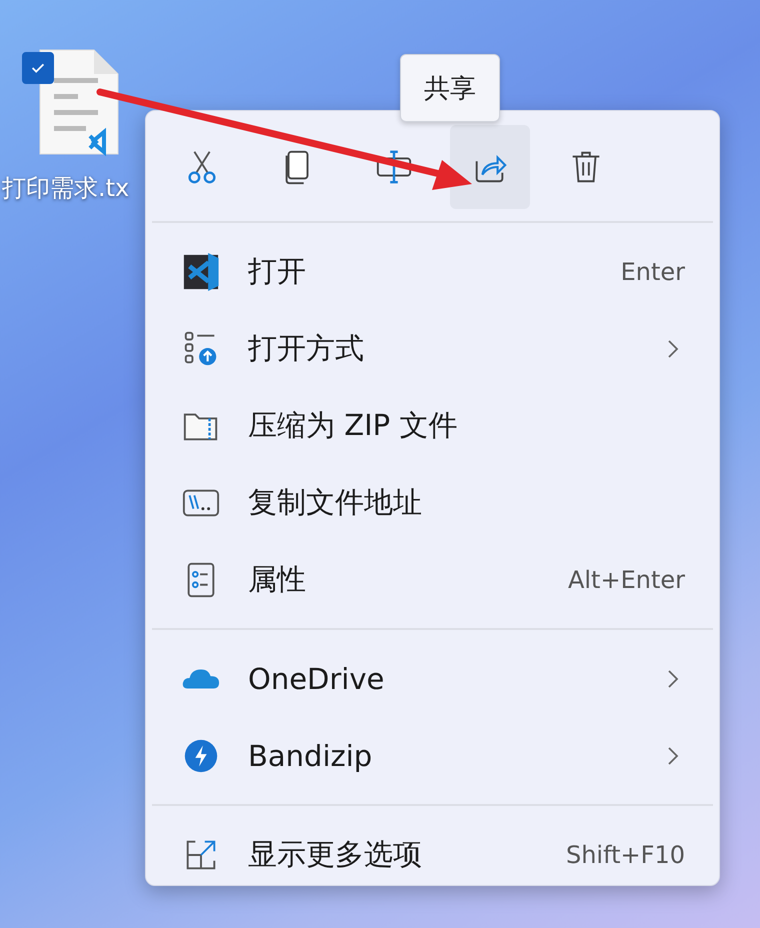 This screenshot has width=760, height=928. I want to click on rename-icon, so click(394, 167).